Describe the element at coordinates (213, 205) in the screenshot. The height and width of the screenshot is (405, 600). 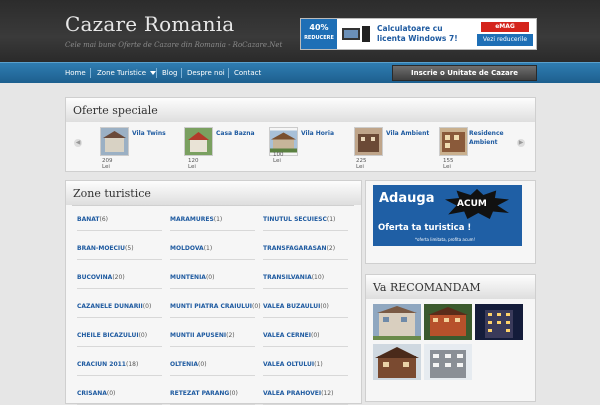
I see `zones-divider` at that location.